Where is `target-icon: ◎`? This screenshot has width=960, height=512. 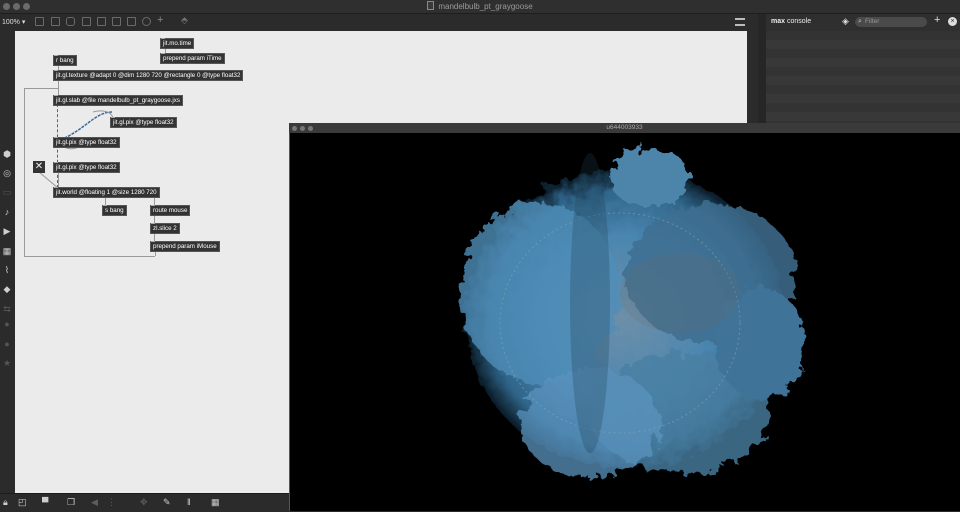 target-icon: ◎ is located at coordinates (7, 173).